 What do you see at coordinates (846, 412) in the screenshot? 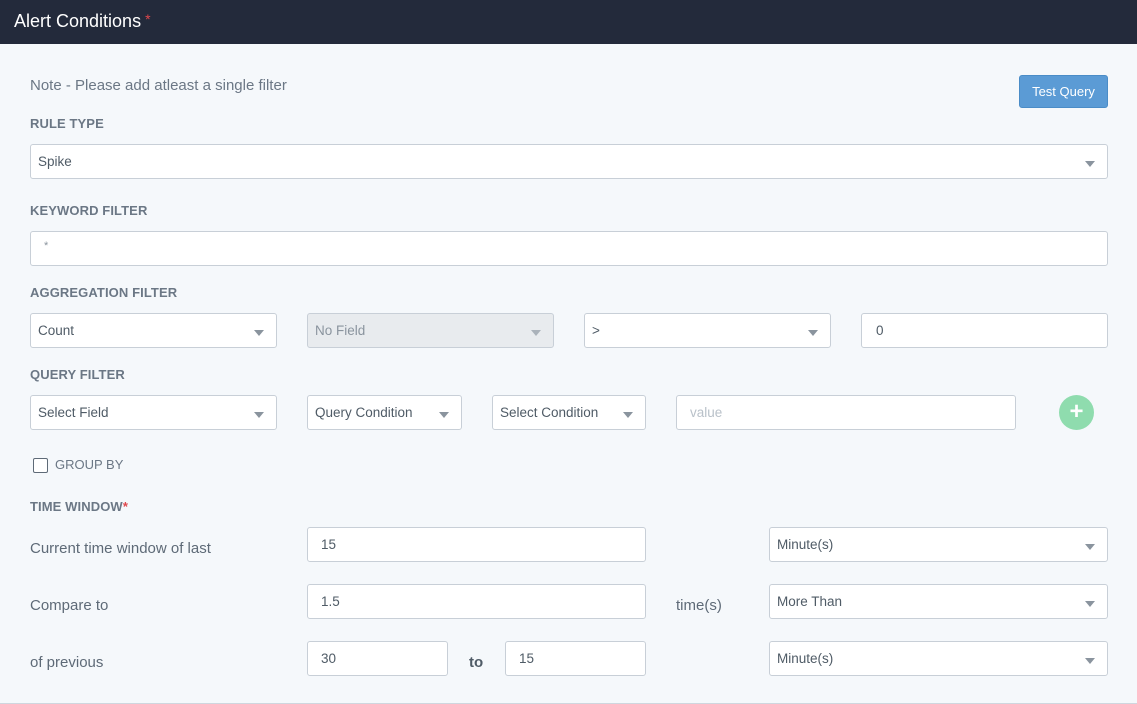
I see `query-value-input: value` at bounding box center [846, 412].